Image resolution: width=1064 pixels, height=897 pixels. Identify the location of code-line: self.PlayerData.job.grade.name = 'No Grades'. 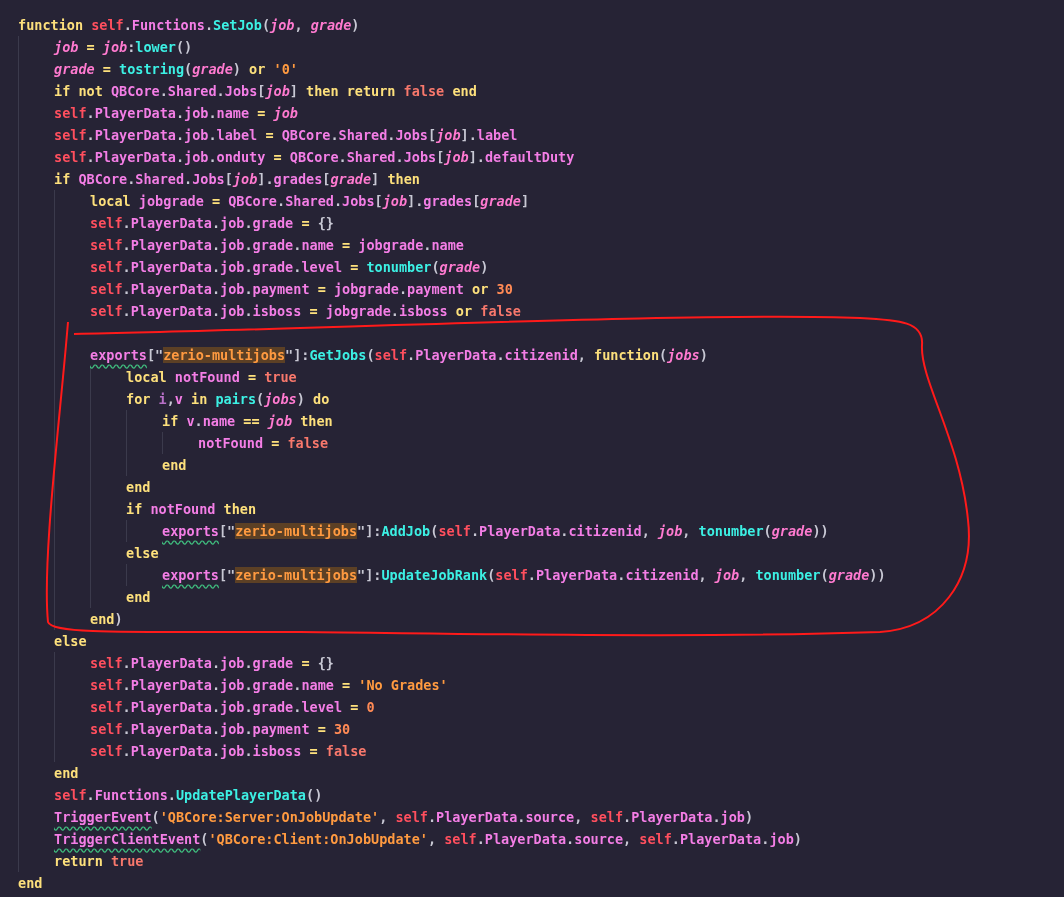
(269, 685).